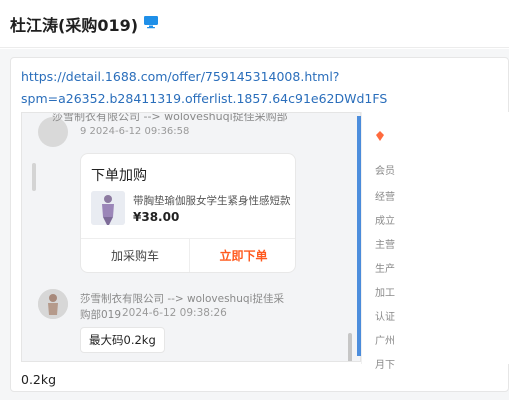 The height and width of the screenshot is (400, 509). Describe the element at coordinates (151, 22) in the screenshot. I see `monitor-icon` at that location.